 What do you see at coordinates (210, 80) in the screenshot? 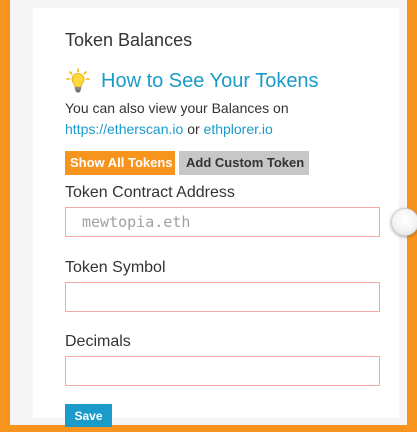
I see `info-title: How to See Your Tokens` at bounding box center [210, 80].